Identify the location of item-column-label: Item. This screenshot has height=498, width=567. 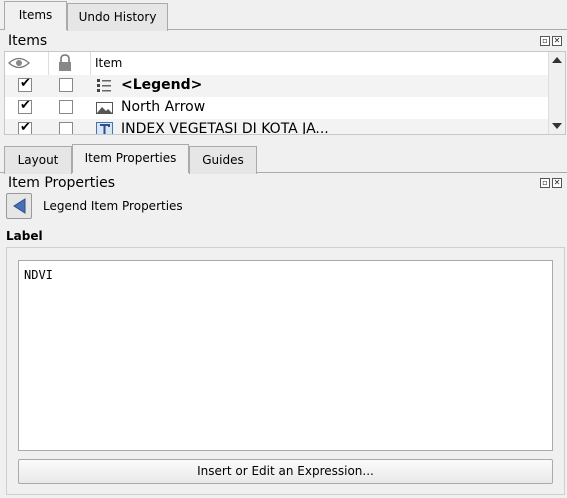
(109, 63).